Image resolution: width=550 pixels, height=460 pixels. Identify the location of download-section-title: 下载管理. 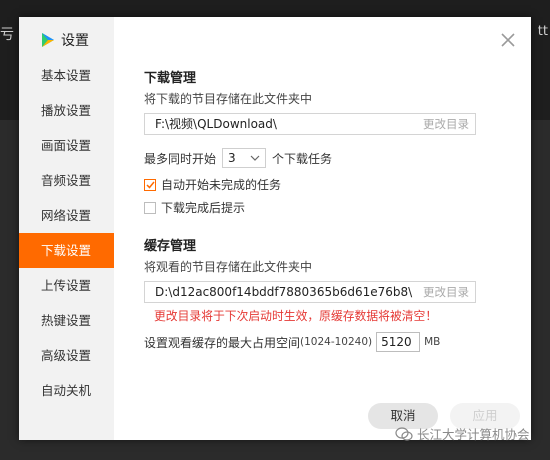
(170, 78).